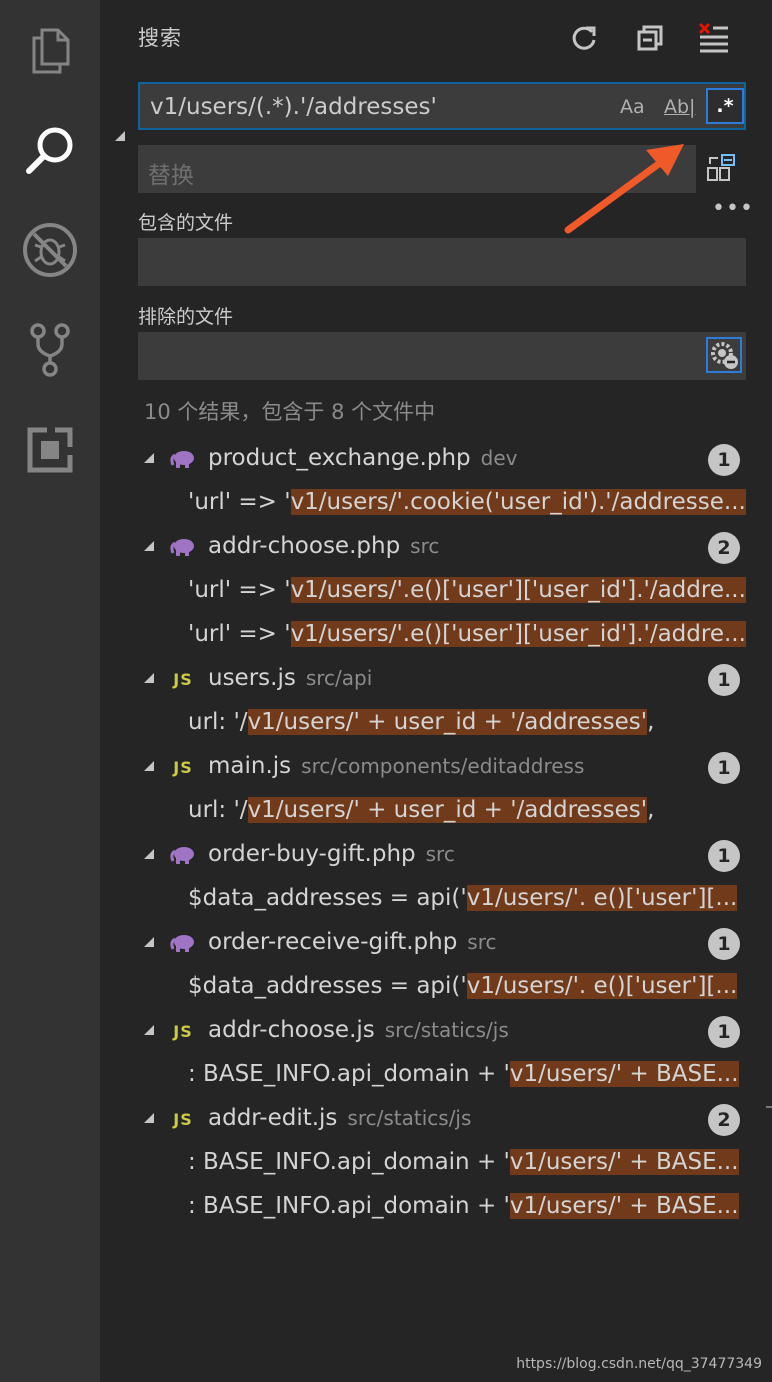 The width and height of the screenshot is (772, 1382). Describe the element at coordinates (50, 350) in the screenshot. I see `source-control-icon` at that location.